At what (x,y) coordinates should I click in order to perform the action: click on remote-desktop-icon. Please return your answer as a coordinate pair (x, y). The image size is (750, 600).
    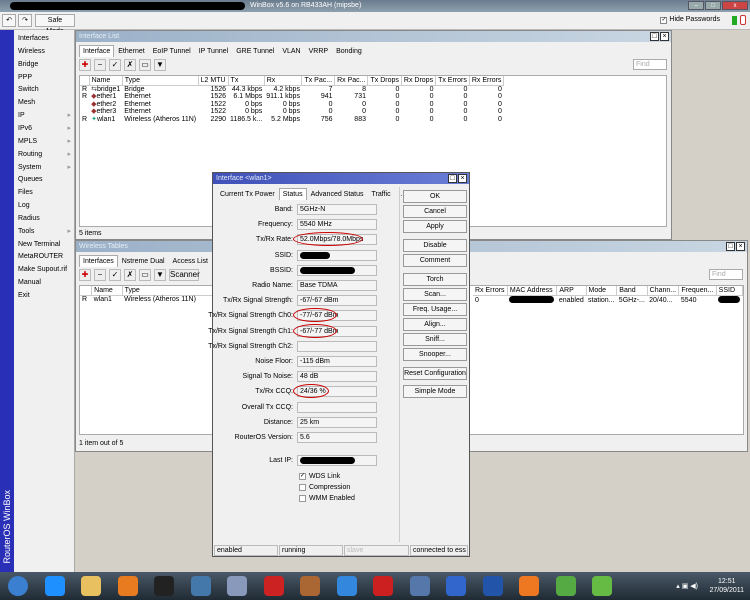
    Looking at the image, I should click on (237, 586).